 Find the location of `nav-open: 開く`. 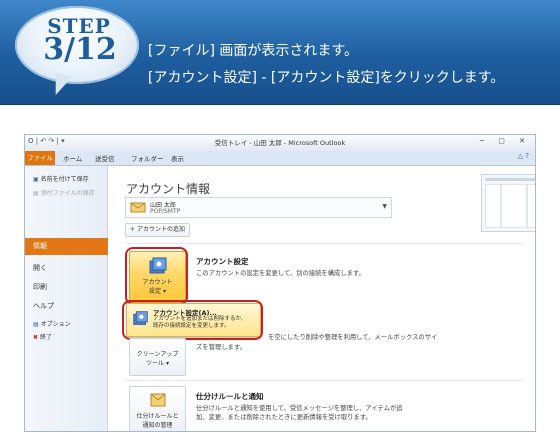

nav-open: 開く is located at coordinates (40, 268).